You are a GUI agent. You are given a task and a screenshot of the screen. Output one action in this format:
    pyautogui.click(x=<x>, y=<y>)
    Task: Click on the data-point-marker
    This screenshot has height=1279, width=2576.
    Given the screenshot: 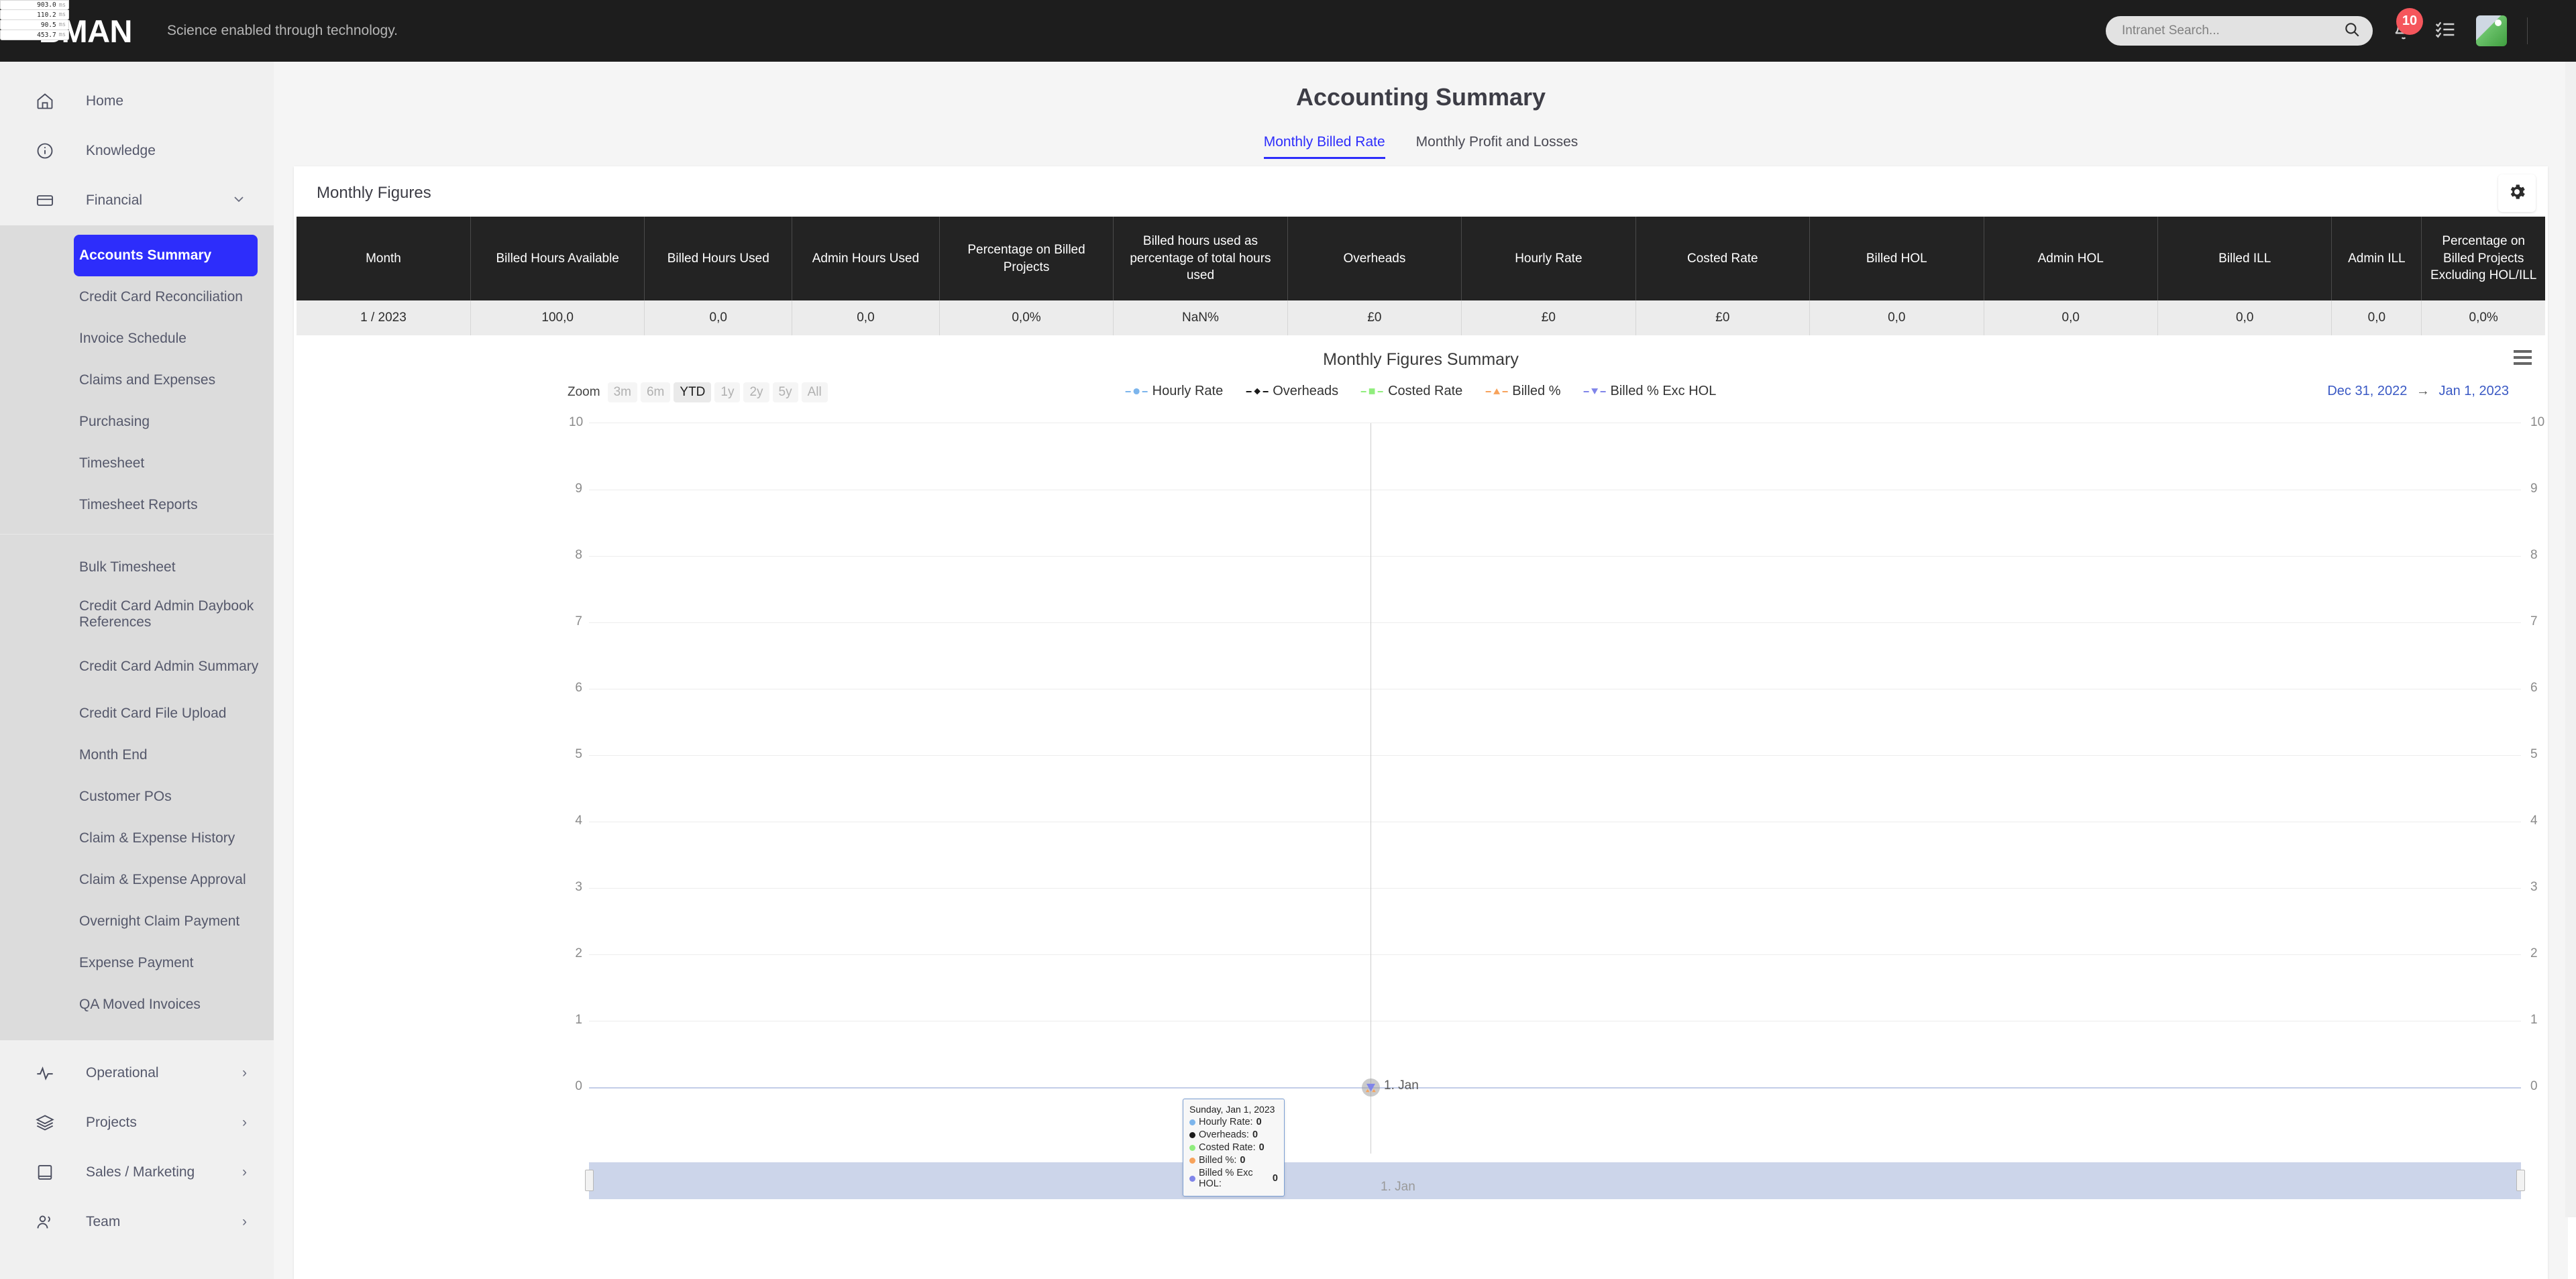 What is the action you would take?
    pyautogui.click(x=1371, y=1087)
    